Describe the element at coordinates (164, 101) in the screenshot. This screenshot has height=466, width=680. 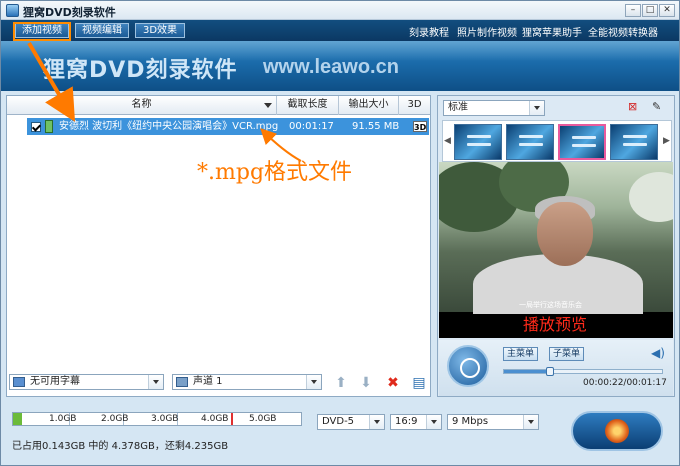
I see `annotation-arrows` at that location.